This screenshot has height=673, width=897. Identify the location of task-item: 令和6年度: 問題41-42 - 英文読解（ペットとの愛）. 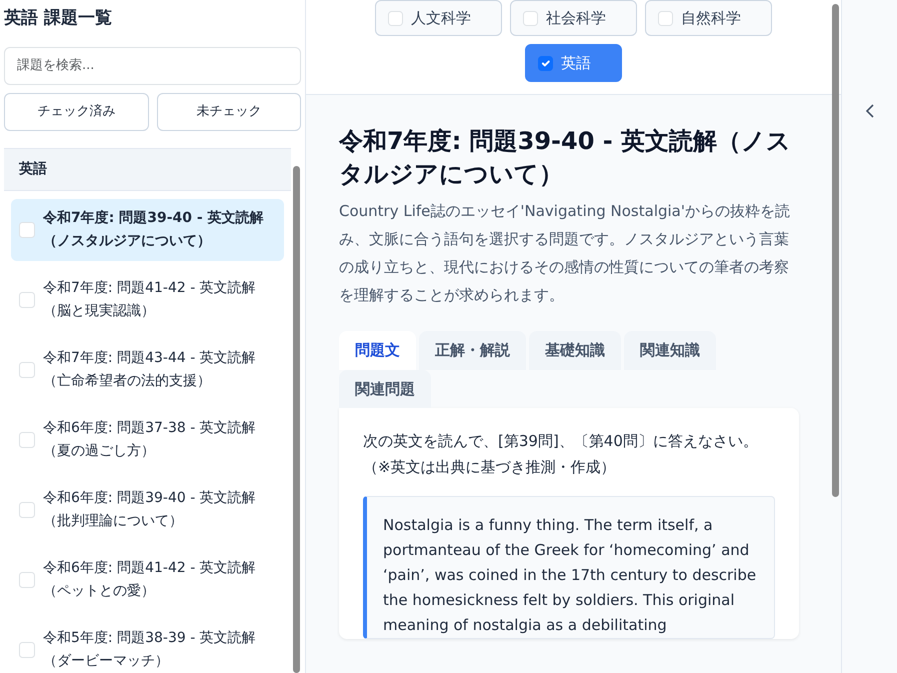
(147, 579).